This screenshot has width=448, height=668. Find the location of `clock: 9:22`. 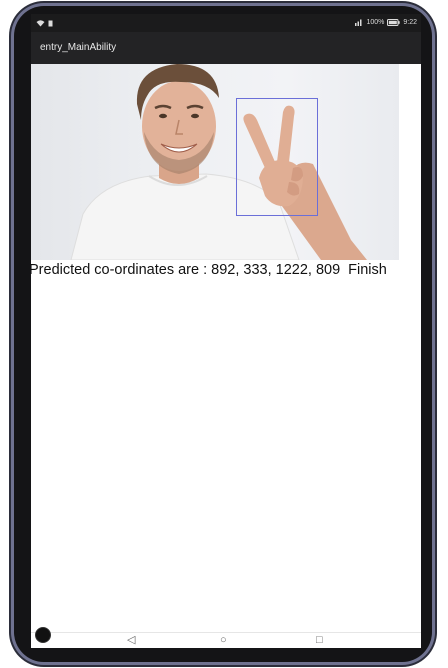

clock: 9:22 is located at coordinates (410, 22).